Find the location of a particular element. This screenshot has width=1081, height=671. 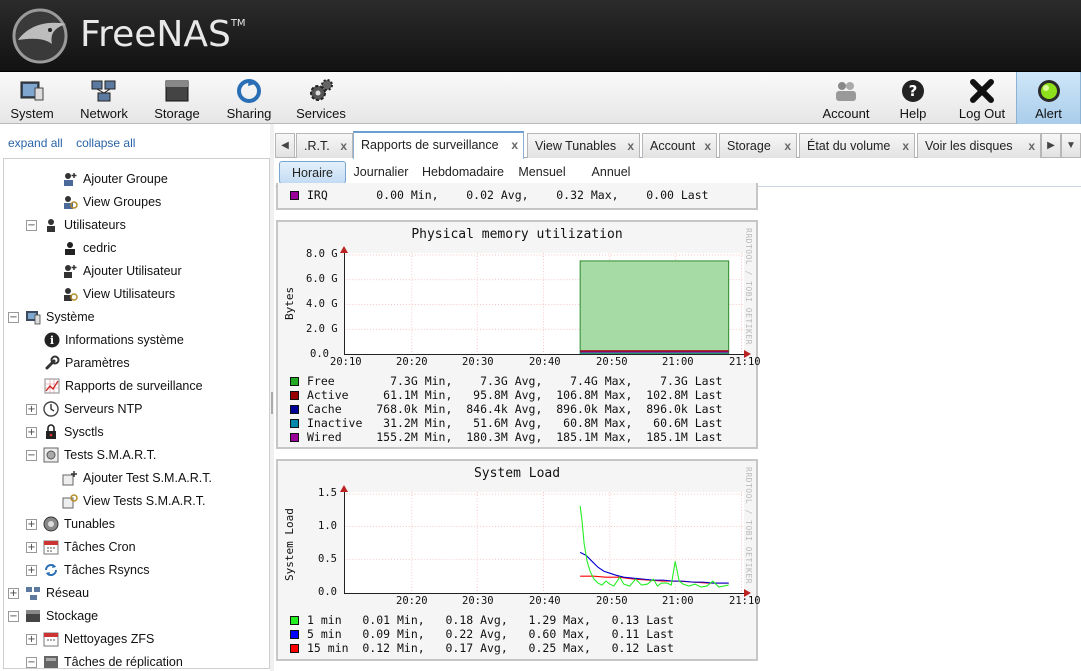

tree-item-settings: Paramètres is located at coordinates (87, 363).